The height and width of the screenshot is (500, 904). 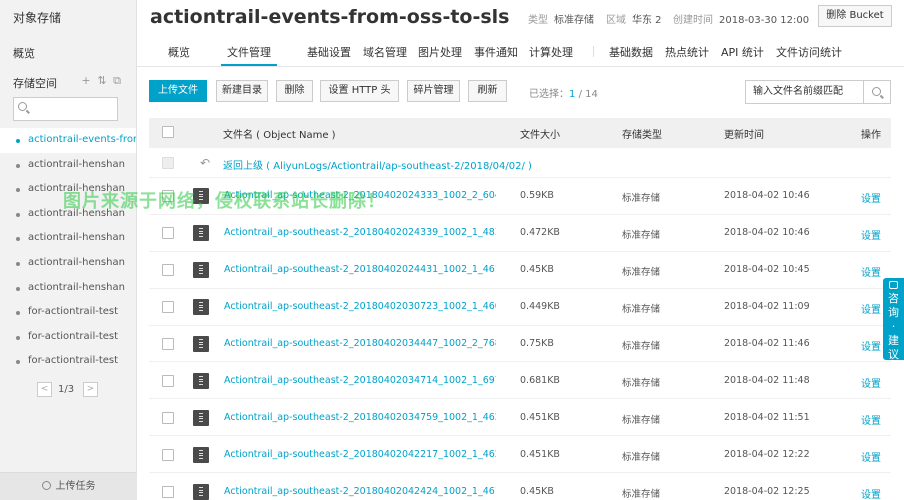 What do you see at coordinates (538, 20) in the screenshot?
I see `type-label: 类型` at bounding box center [538, 20].